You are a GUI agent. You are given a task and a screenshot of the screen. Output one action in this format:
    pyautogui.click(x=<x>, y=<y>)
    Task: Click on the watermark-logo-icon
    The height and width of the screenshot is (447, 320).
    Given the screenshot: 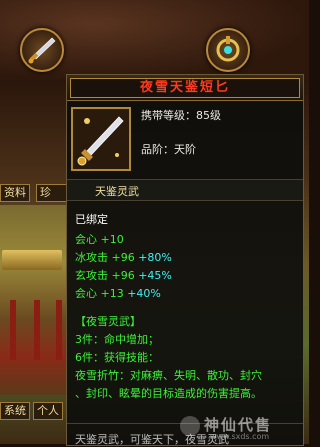 What is the action you would take?
    pyautogui.click(x=190, y=426)
    